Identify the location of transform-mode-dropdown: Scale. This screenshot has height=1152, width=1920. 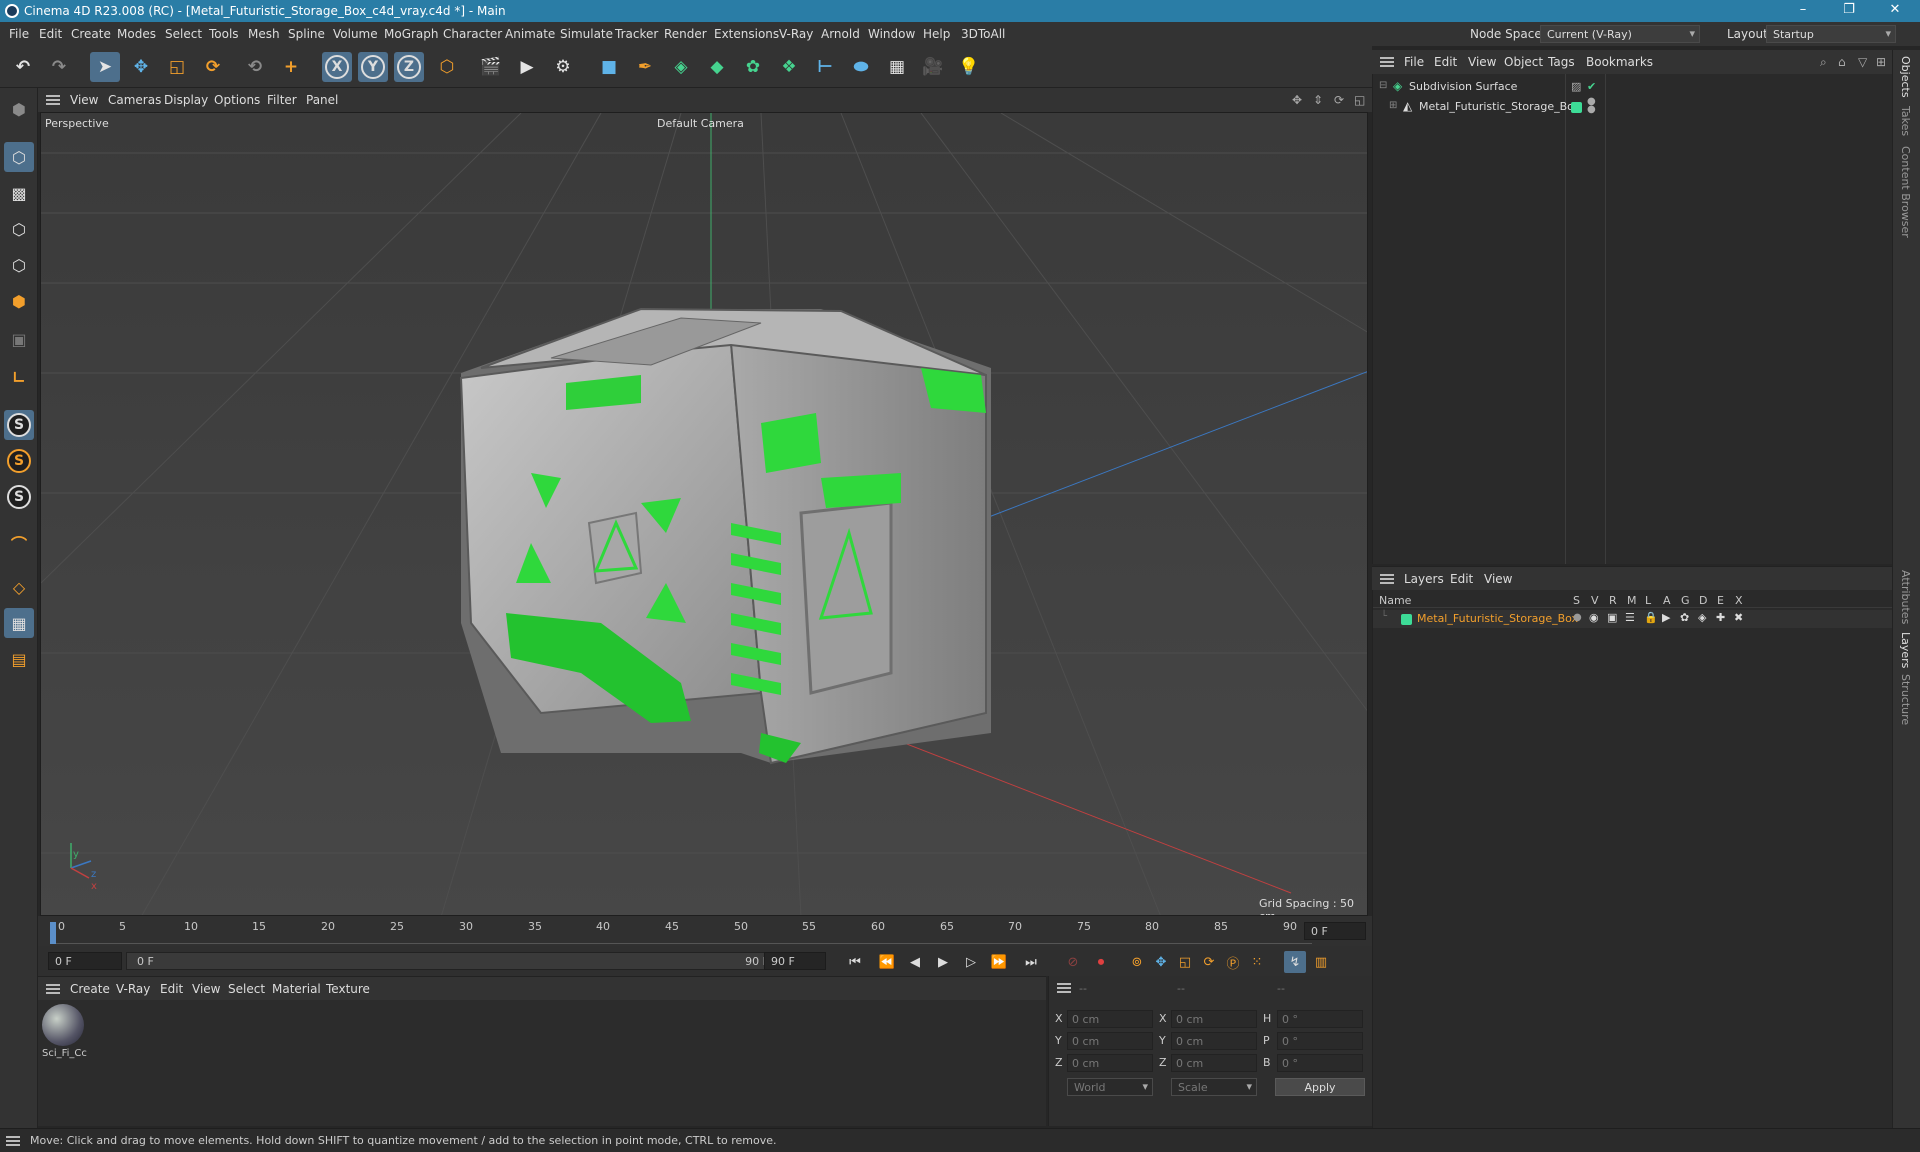
(1214, 1087).